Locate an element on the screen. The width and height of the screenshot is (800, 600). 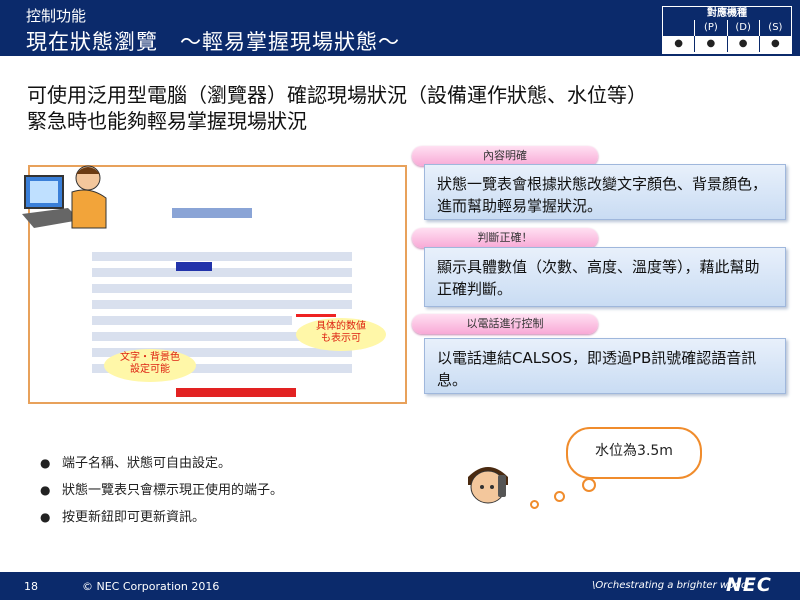
list-item: ● 端子名稱、狀態可自由設定。 is located at coordinates (161, 463).